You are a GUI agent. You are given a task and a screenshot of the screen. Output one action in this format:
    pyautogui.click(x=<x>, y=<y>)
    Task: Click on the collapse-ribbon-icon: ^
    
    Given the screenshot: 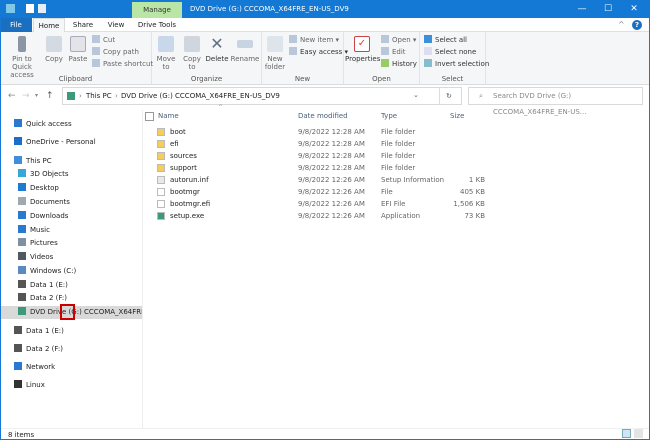 What is the action you would take?
    pyautogui.click(x=621, y=24)
    